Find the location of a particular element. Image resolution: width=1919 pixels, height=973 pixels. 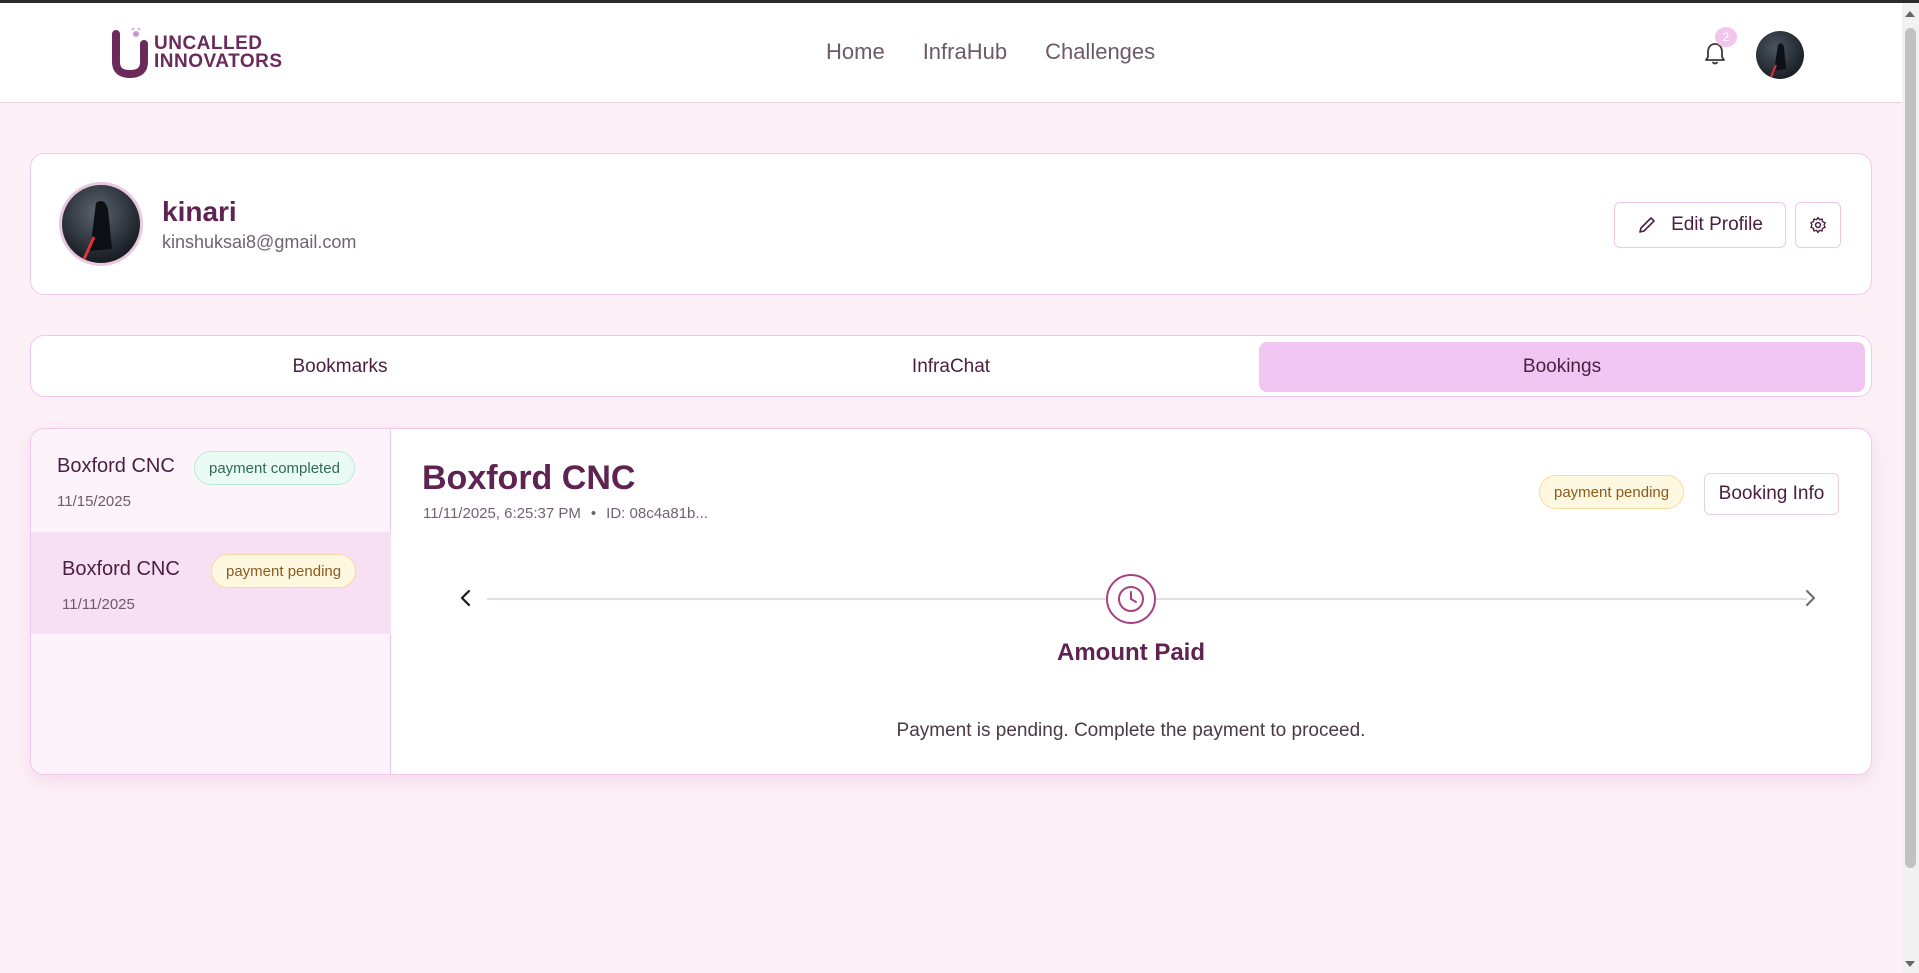

chevron-right-icon is located at coordinates (1810, 598).